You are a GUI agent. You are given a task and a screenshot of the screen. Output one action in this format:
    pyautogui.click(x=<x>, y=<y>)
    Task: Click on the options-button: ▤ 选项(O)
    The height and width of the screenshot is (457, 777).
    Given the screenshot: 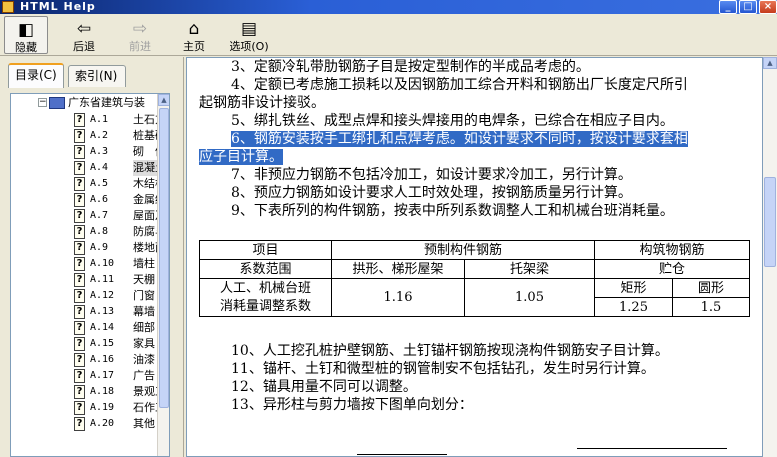 What is the action you would take?
    pyautogui.click(x=249, y=35)
    